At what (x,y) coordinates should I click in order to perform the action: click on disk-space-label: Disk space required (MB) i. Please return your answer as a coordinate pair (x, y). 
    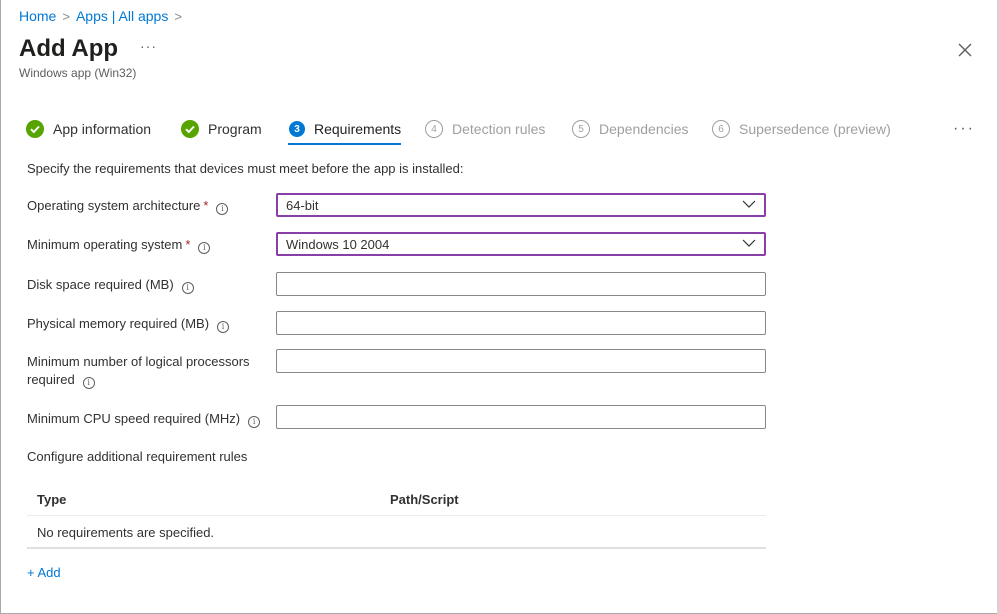
    Looking at the image, I should click on (110, 285).